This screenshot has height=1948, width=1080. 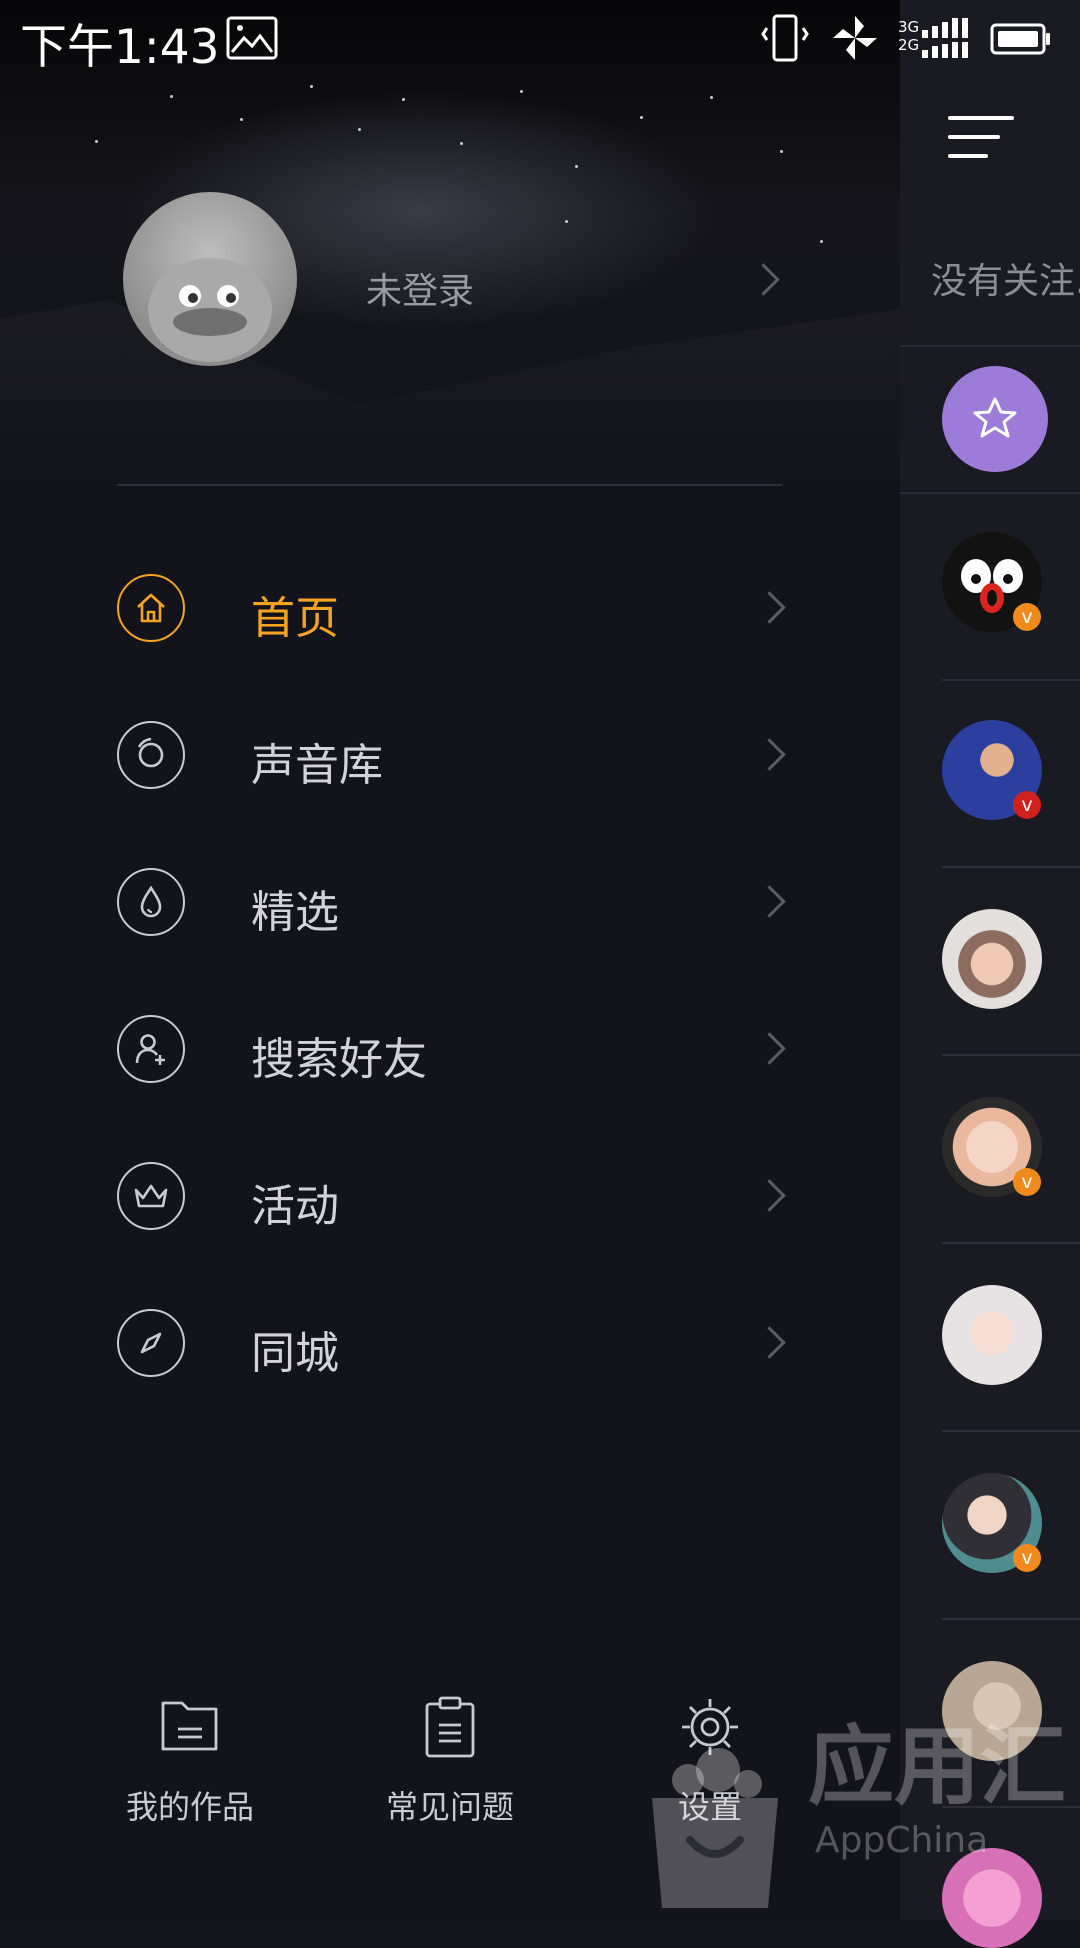 I want to click on status-bar: 下午1:43 3G 2G, so click(x=540, y=39).